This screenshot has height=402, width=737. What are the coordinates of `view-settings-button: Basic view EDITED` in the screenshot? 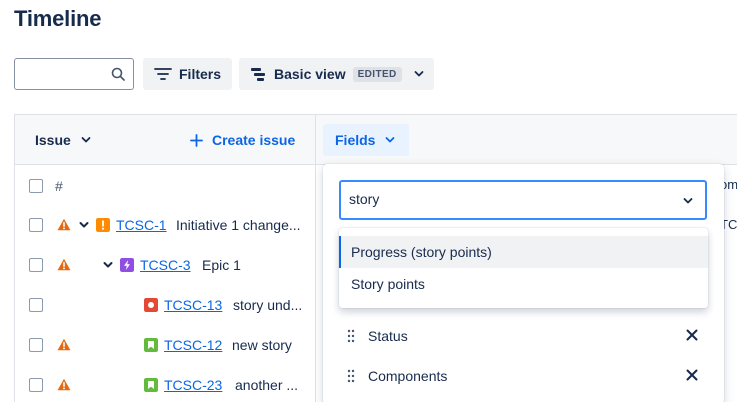 It's located at (336, 74).